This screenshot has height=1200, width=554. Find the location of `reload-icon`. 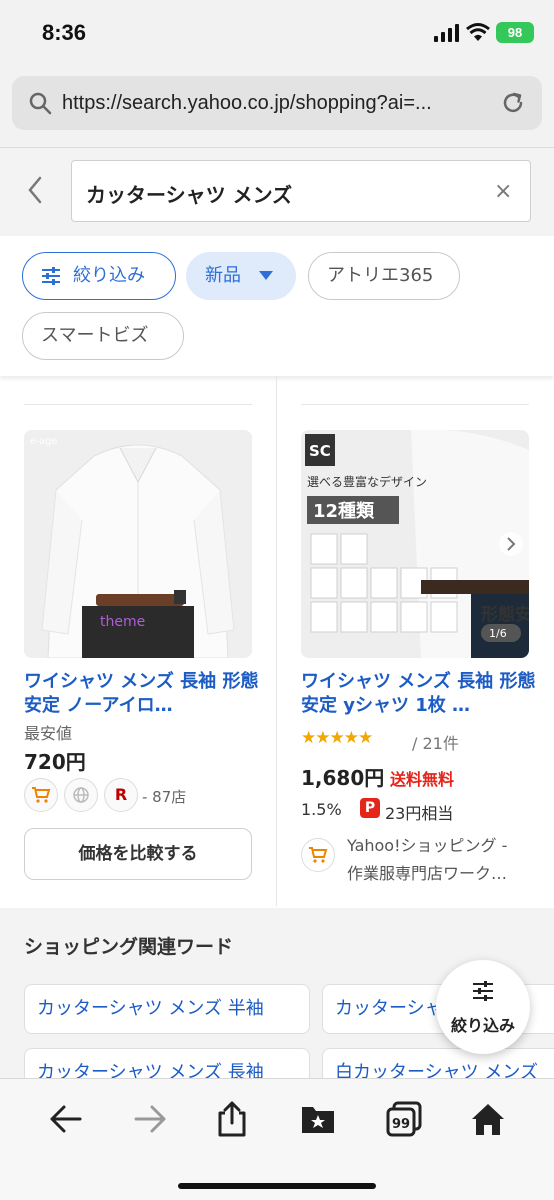

reload-icon is located at coordinates (513, 103).